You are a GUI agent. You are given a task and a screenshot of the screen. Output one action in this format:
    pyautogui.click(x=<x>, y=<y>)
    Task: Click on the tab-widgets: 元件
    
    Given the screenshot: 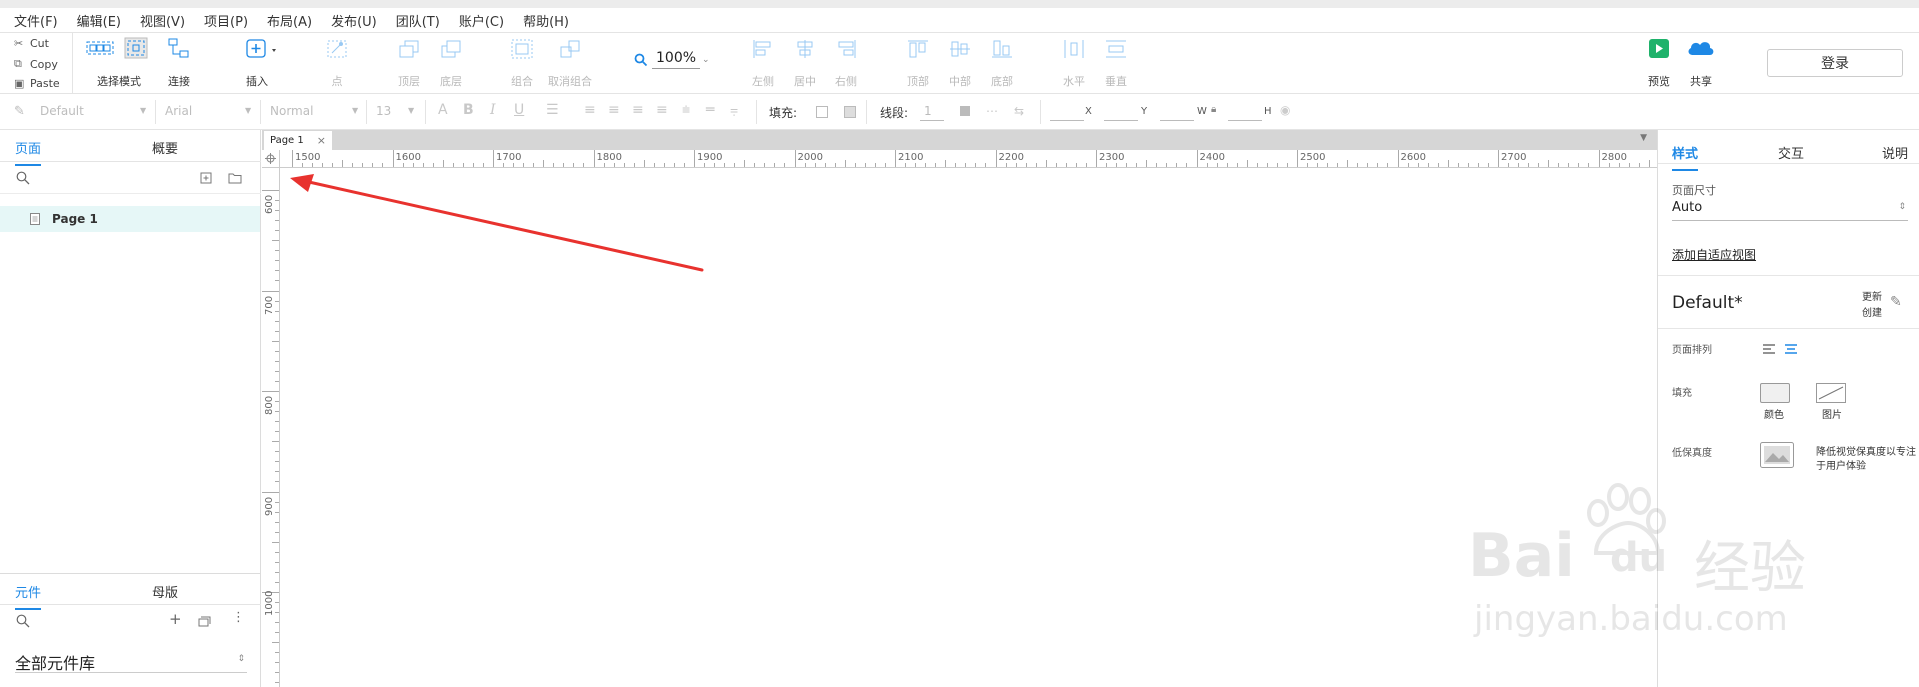 What is the action you would take?
    pyautogui.click(x=28, y=596)
    